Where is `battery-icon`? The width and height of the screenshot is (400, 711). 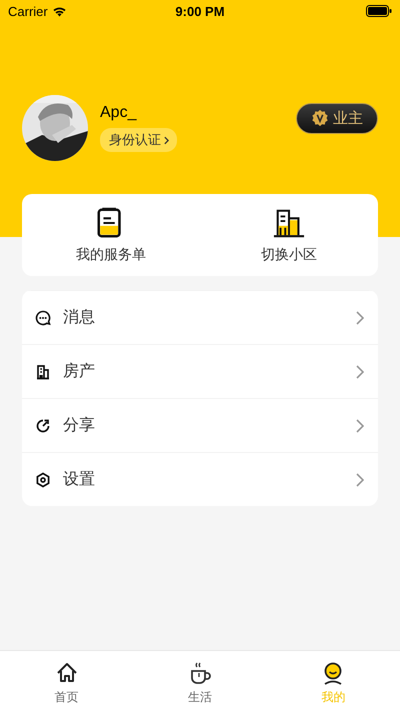 battery-icon is located at coordinates (379, 11).